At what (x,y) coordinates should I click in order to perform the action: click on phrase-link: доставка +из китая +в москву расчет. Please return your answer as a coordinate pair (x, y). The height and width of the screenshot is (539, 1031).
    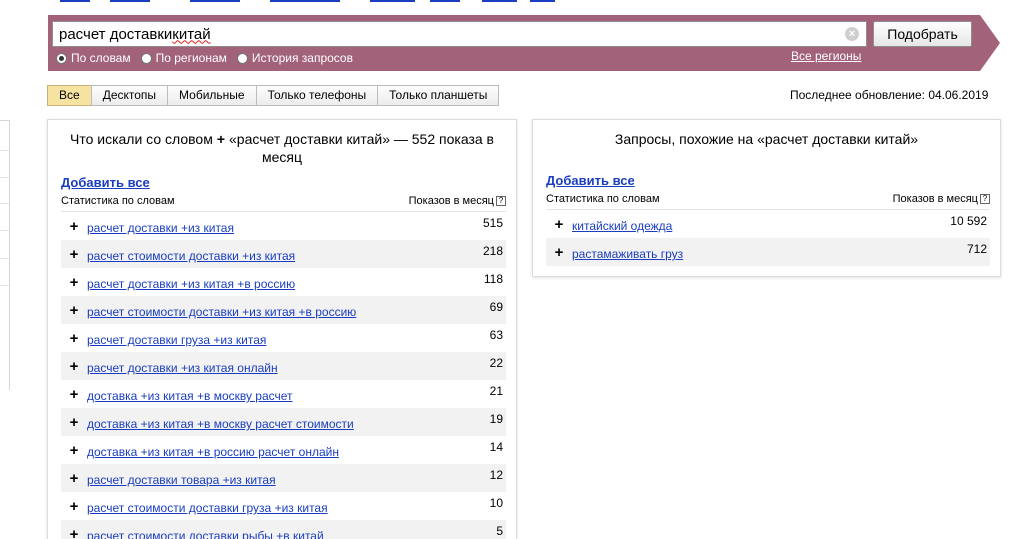
    Looking at the image, I should click on (190, 394).